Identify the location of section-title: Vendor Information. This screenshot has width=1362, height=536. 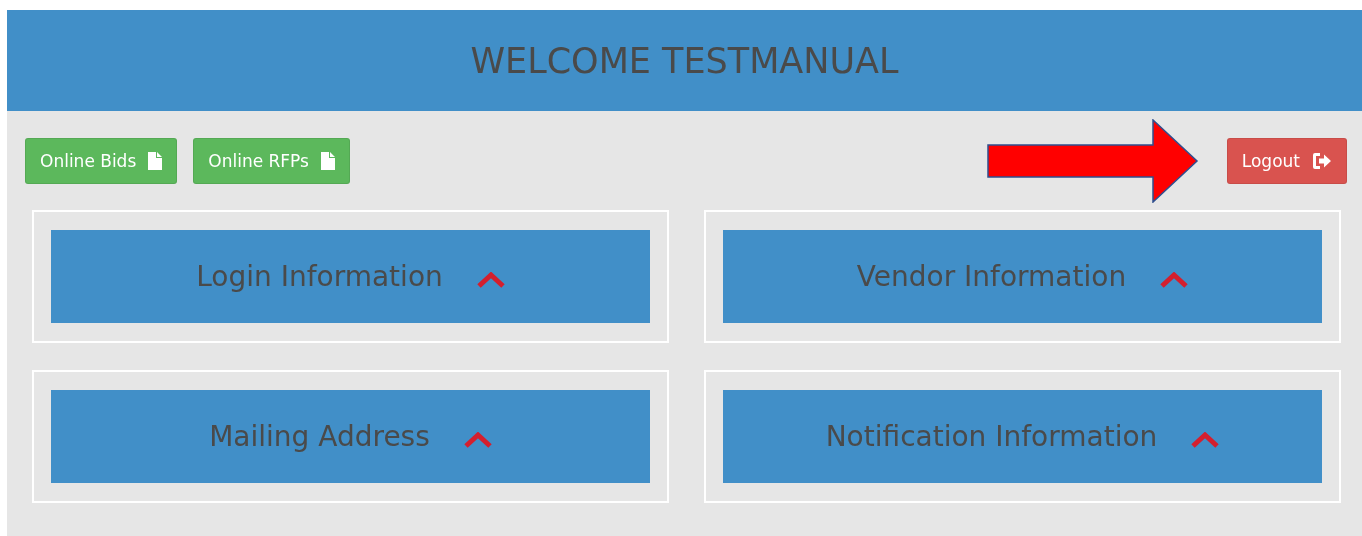
(991, 276).